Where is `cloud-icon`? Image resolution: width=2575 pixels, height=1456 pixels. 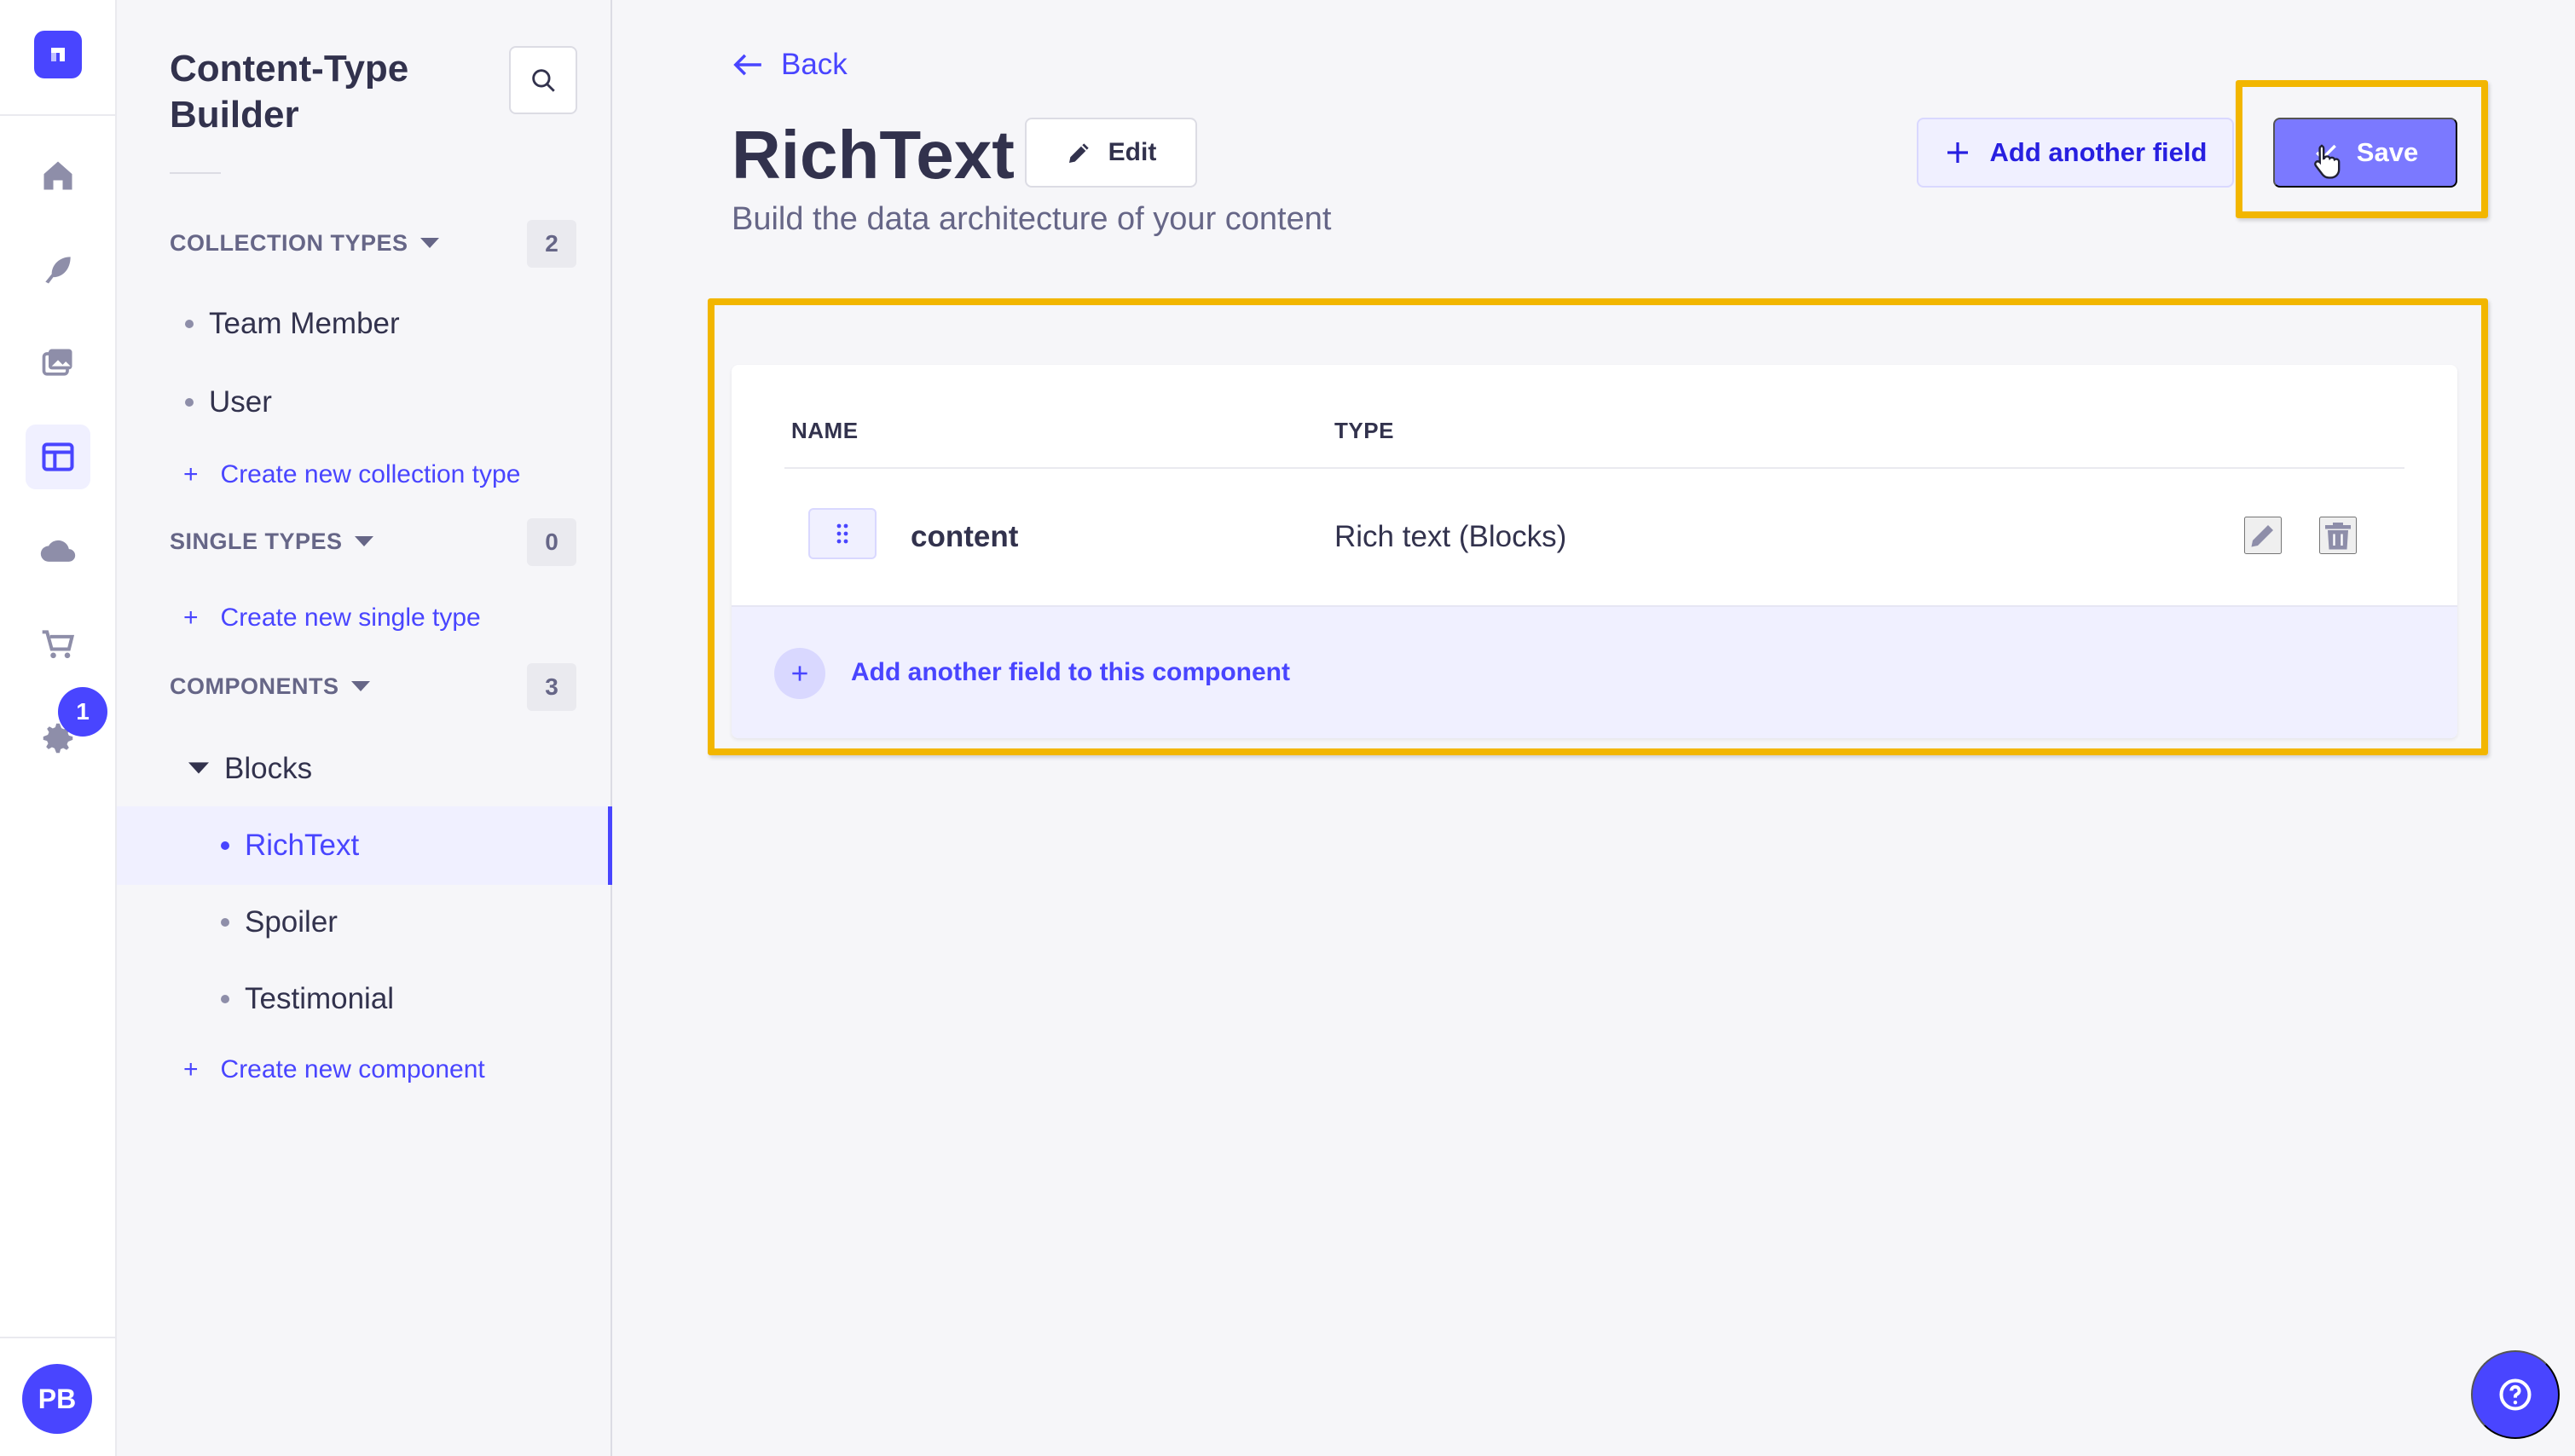
cloud-icon is located at coordinates (58, 550).